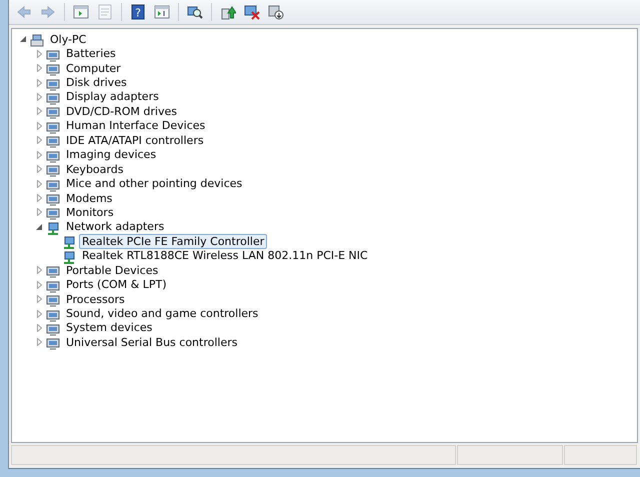  I want to click on properties-icon, so click(105, 12).